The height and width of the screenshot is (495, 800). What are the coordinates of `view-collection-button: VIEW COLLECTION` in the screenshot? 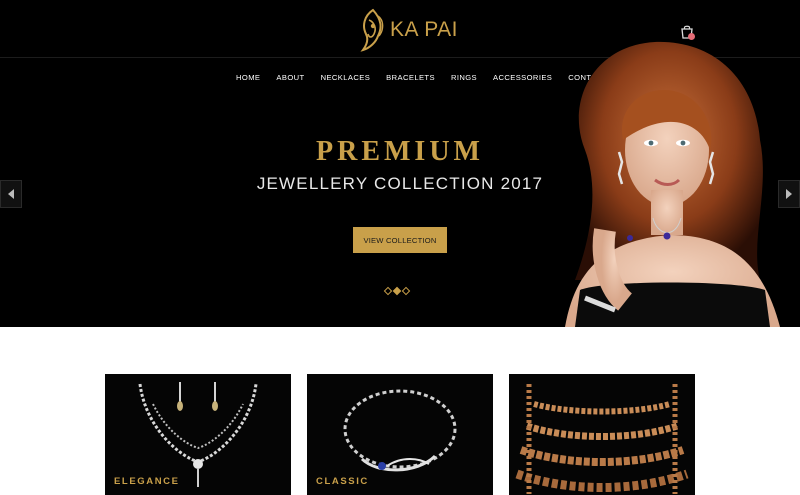 It's located at (400, 240).